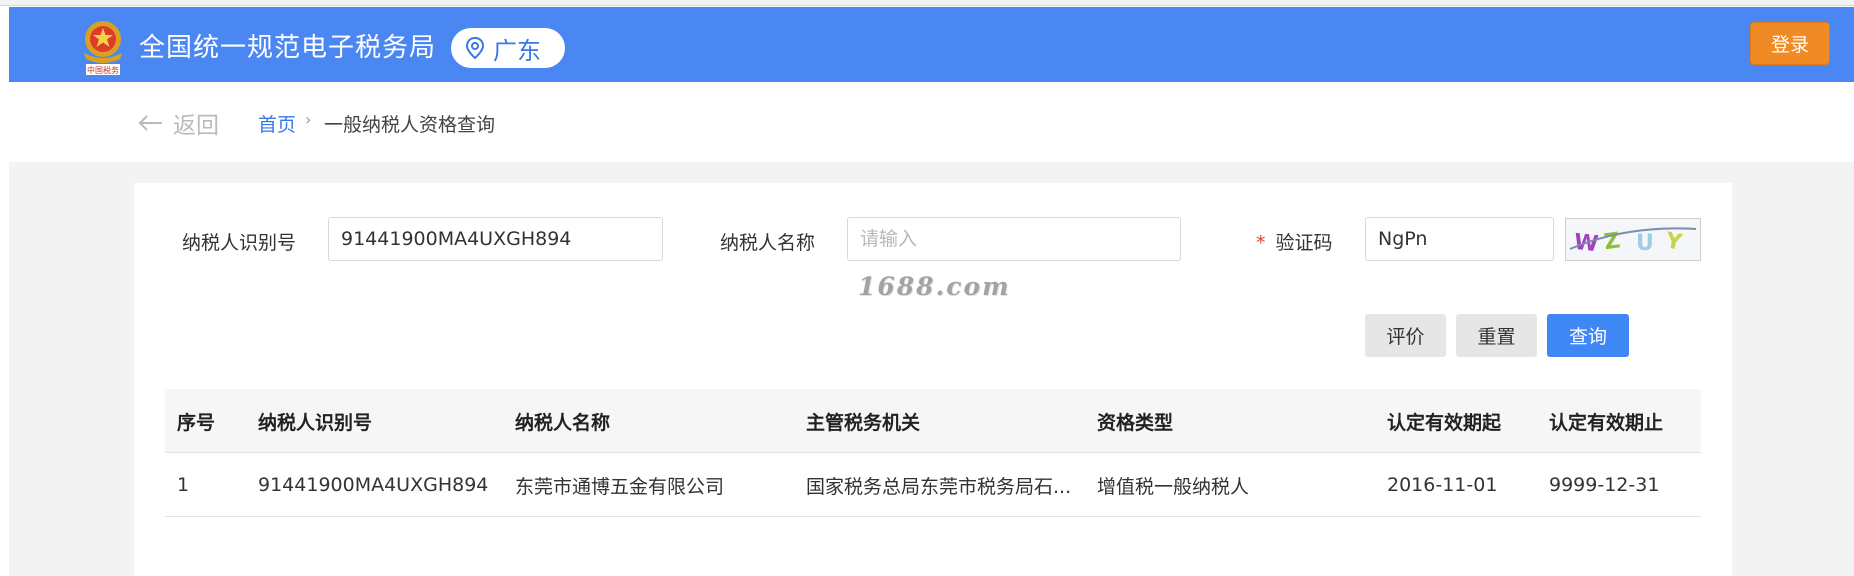  I want to click on column-header: 认定有效期起, so click(1444, 422).